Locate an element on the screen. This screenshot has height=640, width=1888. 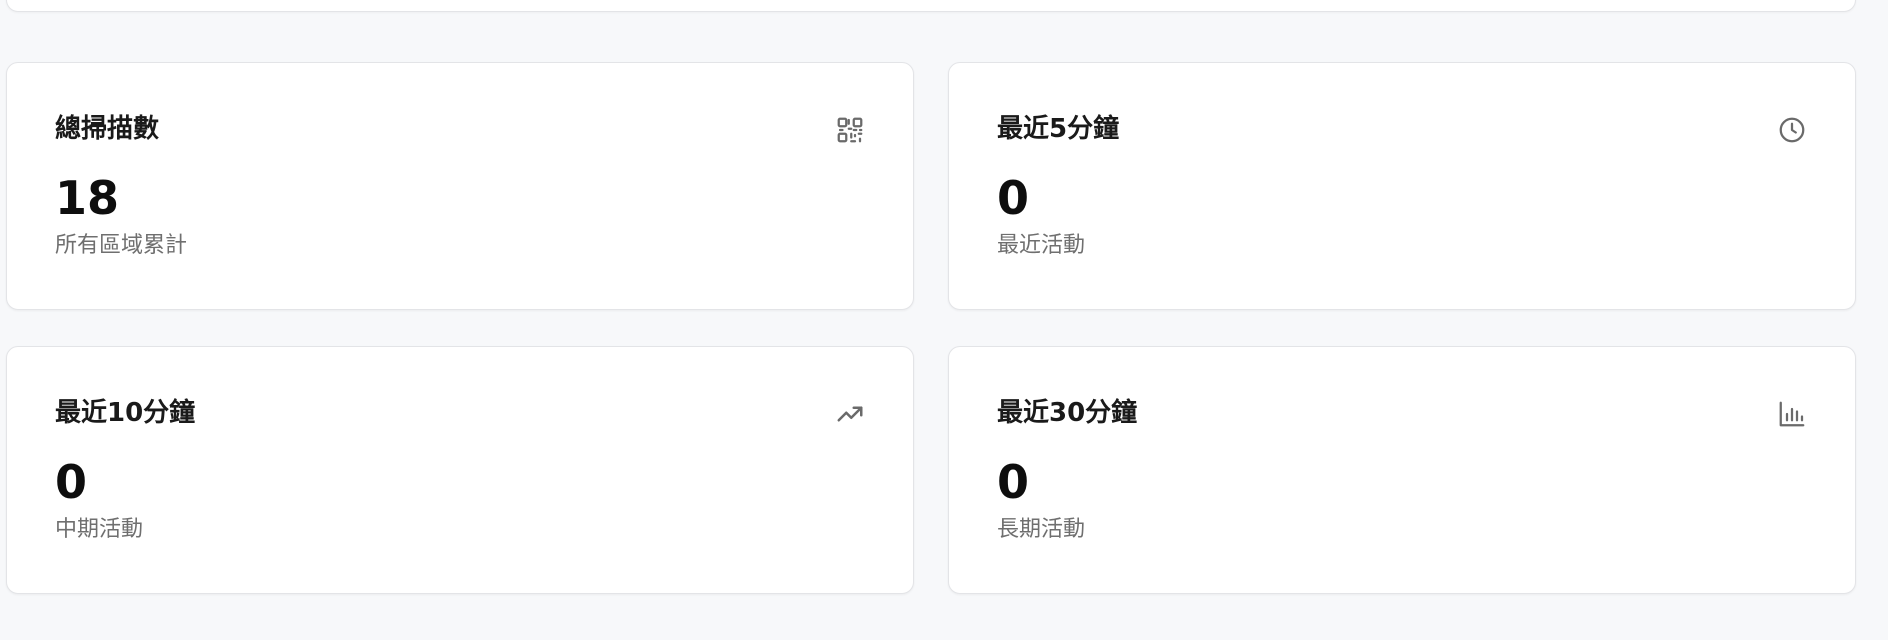
stat-card-caption: 中期活動 is located at coordinates (99, 529).